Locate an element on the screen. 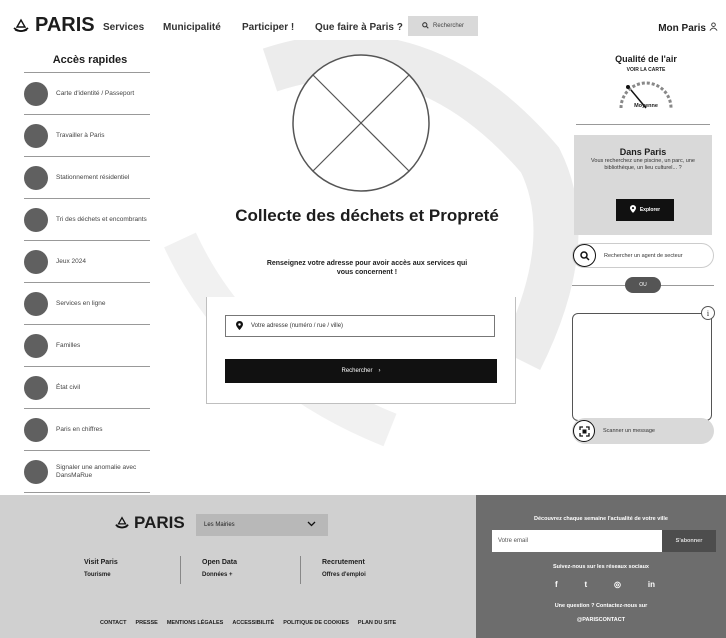  footer-column-title: Recrutement is located at coordinates (377, 562).